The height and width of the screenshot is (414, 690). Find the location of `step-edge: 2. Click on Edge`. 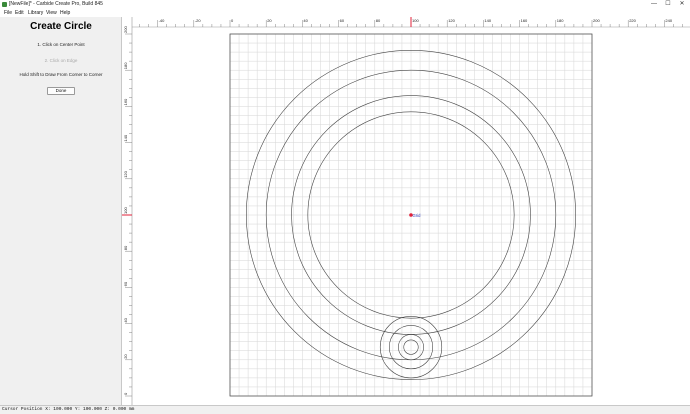

step-edge: 2. Click on Edge is located at coordinates (61, 60).